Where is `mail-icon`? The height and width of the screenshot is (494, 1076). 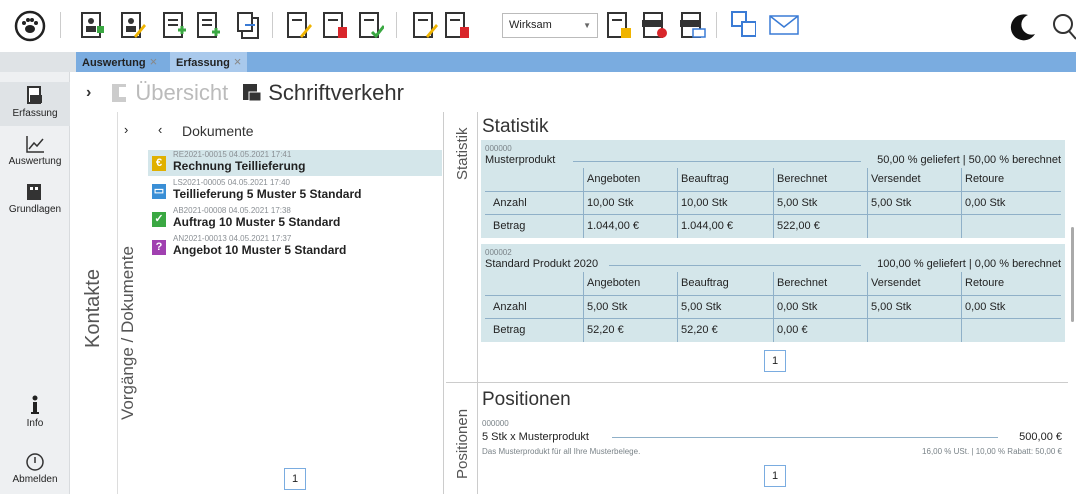
mail-icon is located at coordinates (785, 25).